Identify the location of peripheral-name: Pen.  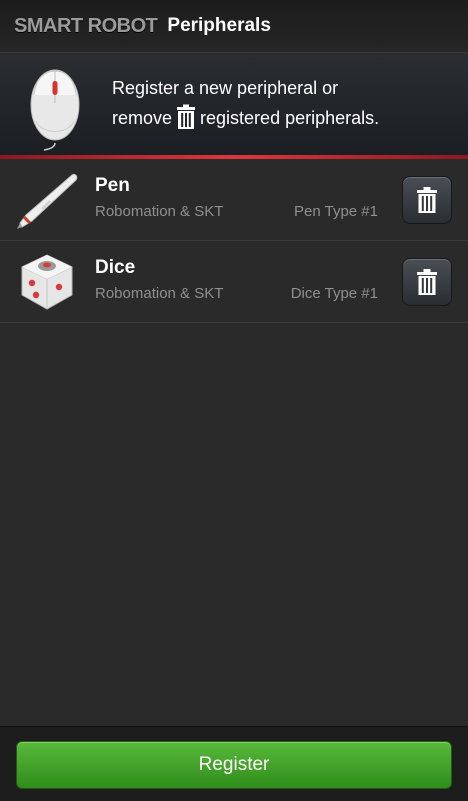
(112, 185).